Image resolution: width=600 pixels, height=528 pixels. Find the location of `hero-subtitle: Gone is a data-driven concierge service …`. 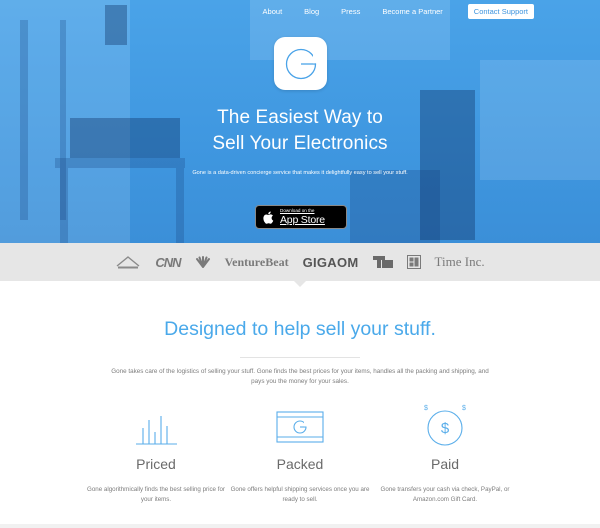

hero-subtitle: Gone is a data-driven concierge service … is located at coordinates (300, 173).